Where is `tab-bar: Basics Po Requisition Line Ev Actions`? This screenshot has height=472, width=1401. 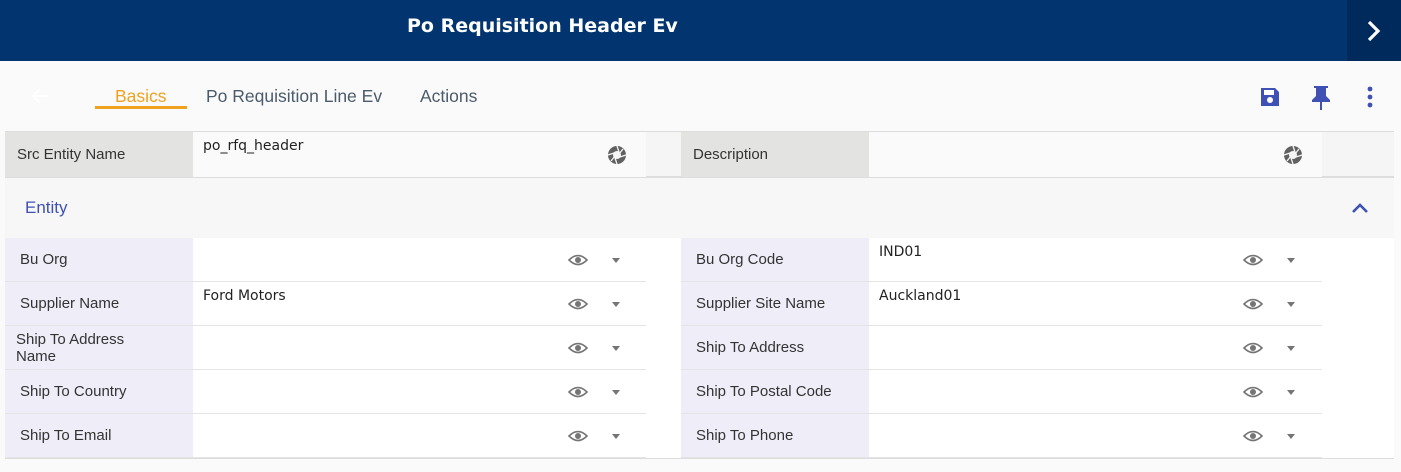 tab-bar: Basics Po Requisition Line Ev Actions is located at coordinates (700, 96).